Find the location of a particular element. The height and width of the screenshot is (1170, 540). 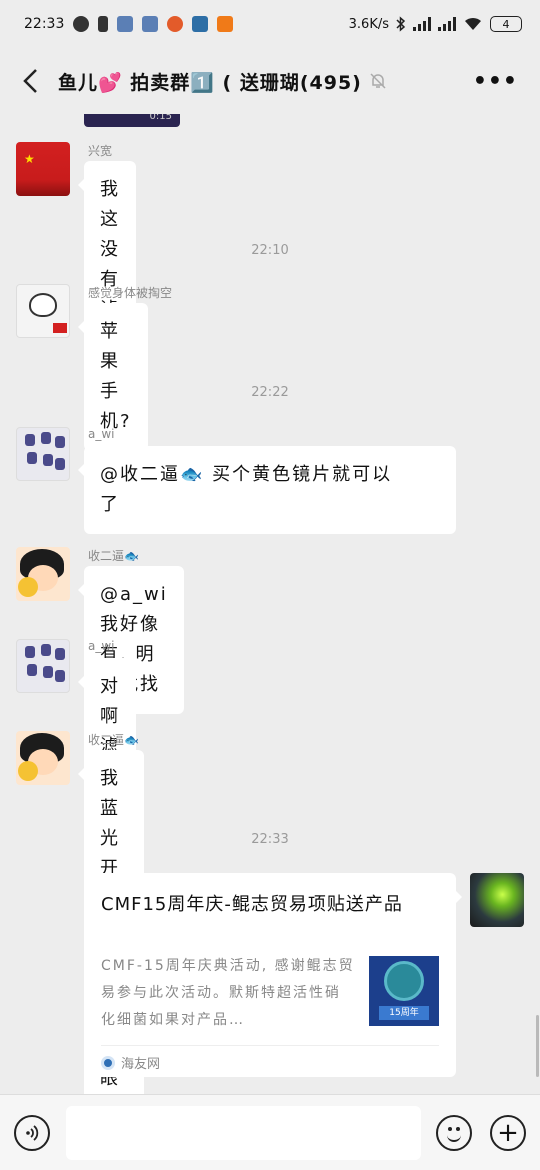

avatar: ★ is located at coordinates (43, 169).